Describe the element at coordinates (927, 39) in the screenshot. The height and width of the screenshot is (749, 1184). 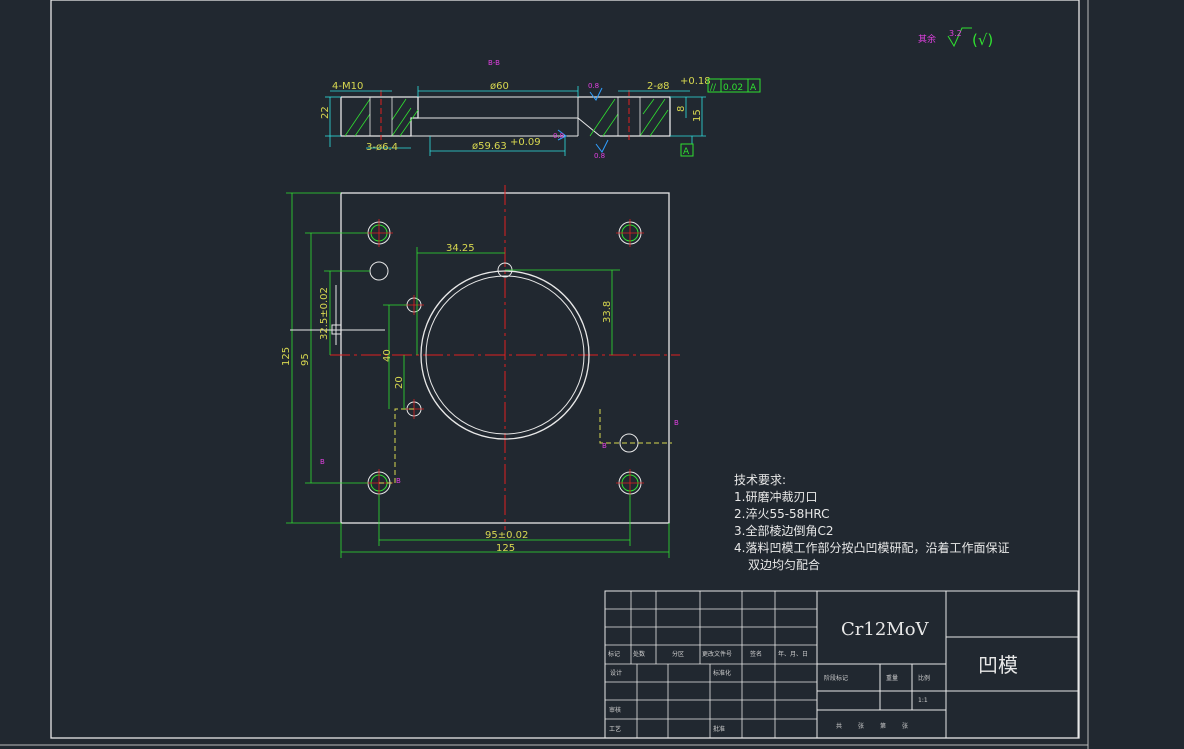
I see `finish-prefix: 其余` at that location.